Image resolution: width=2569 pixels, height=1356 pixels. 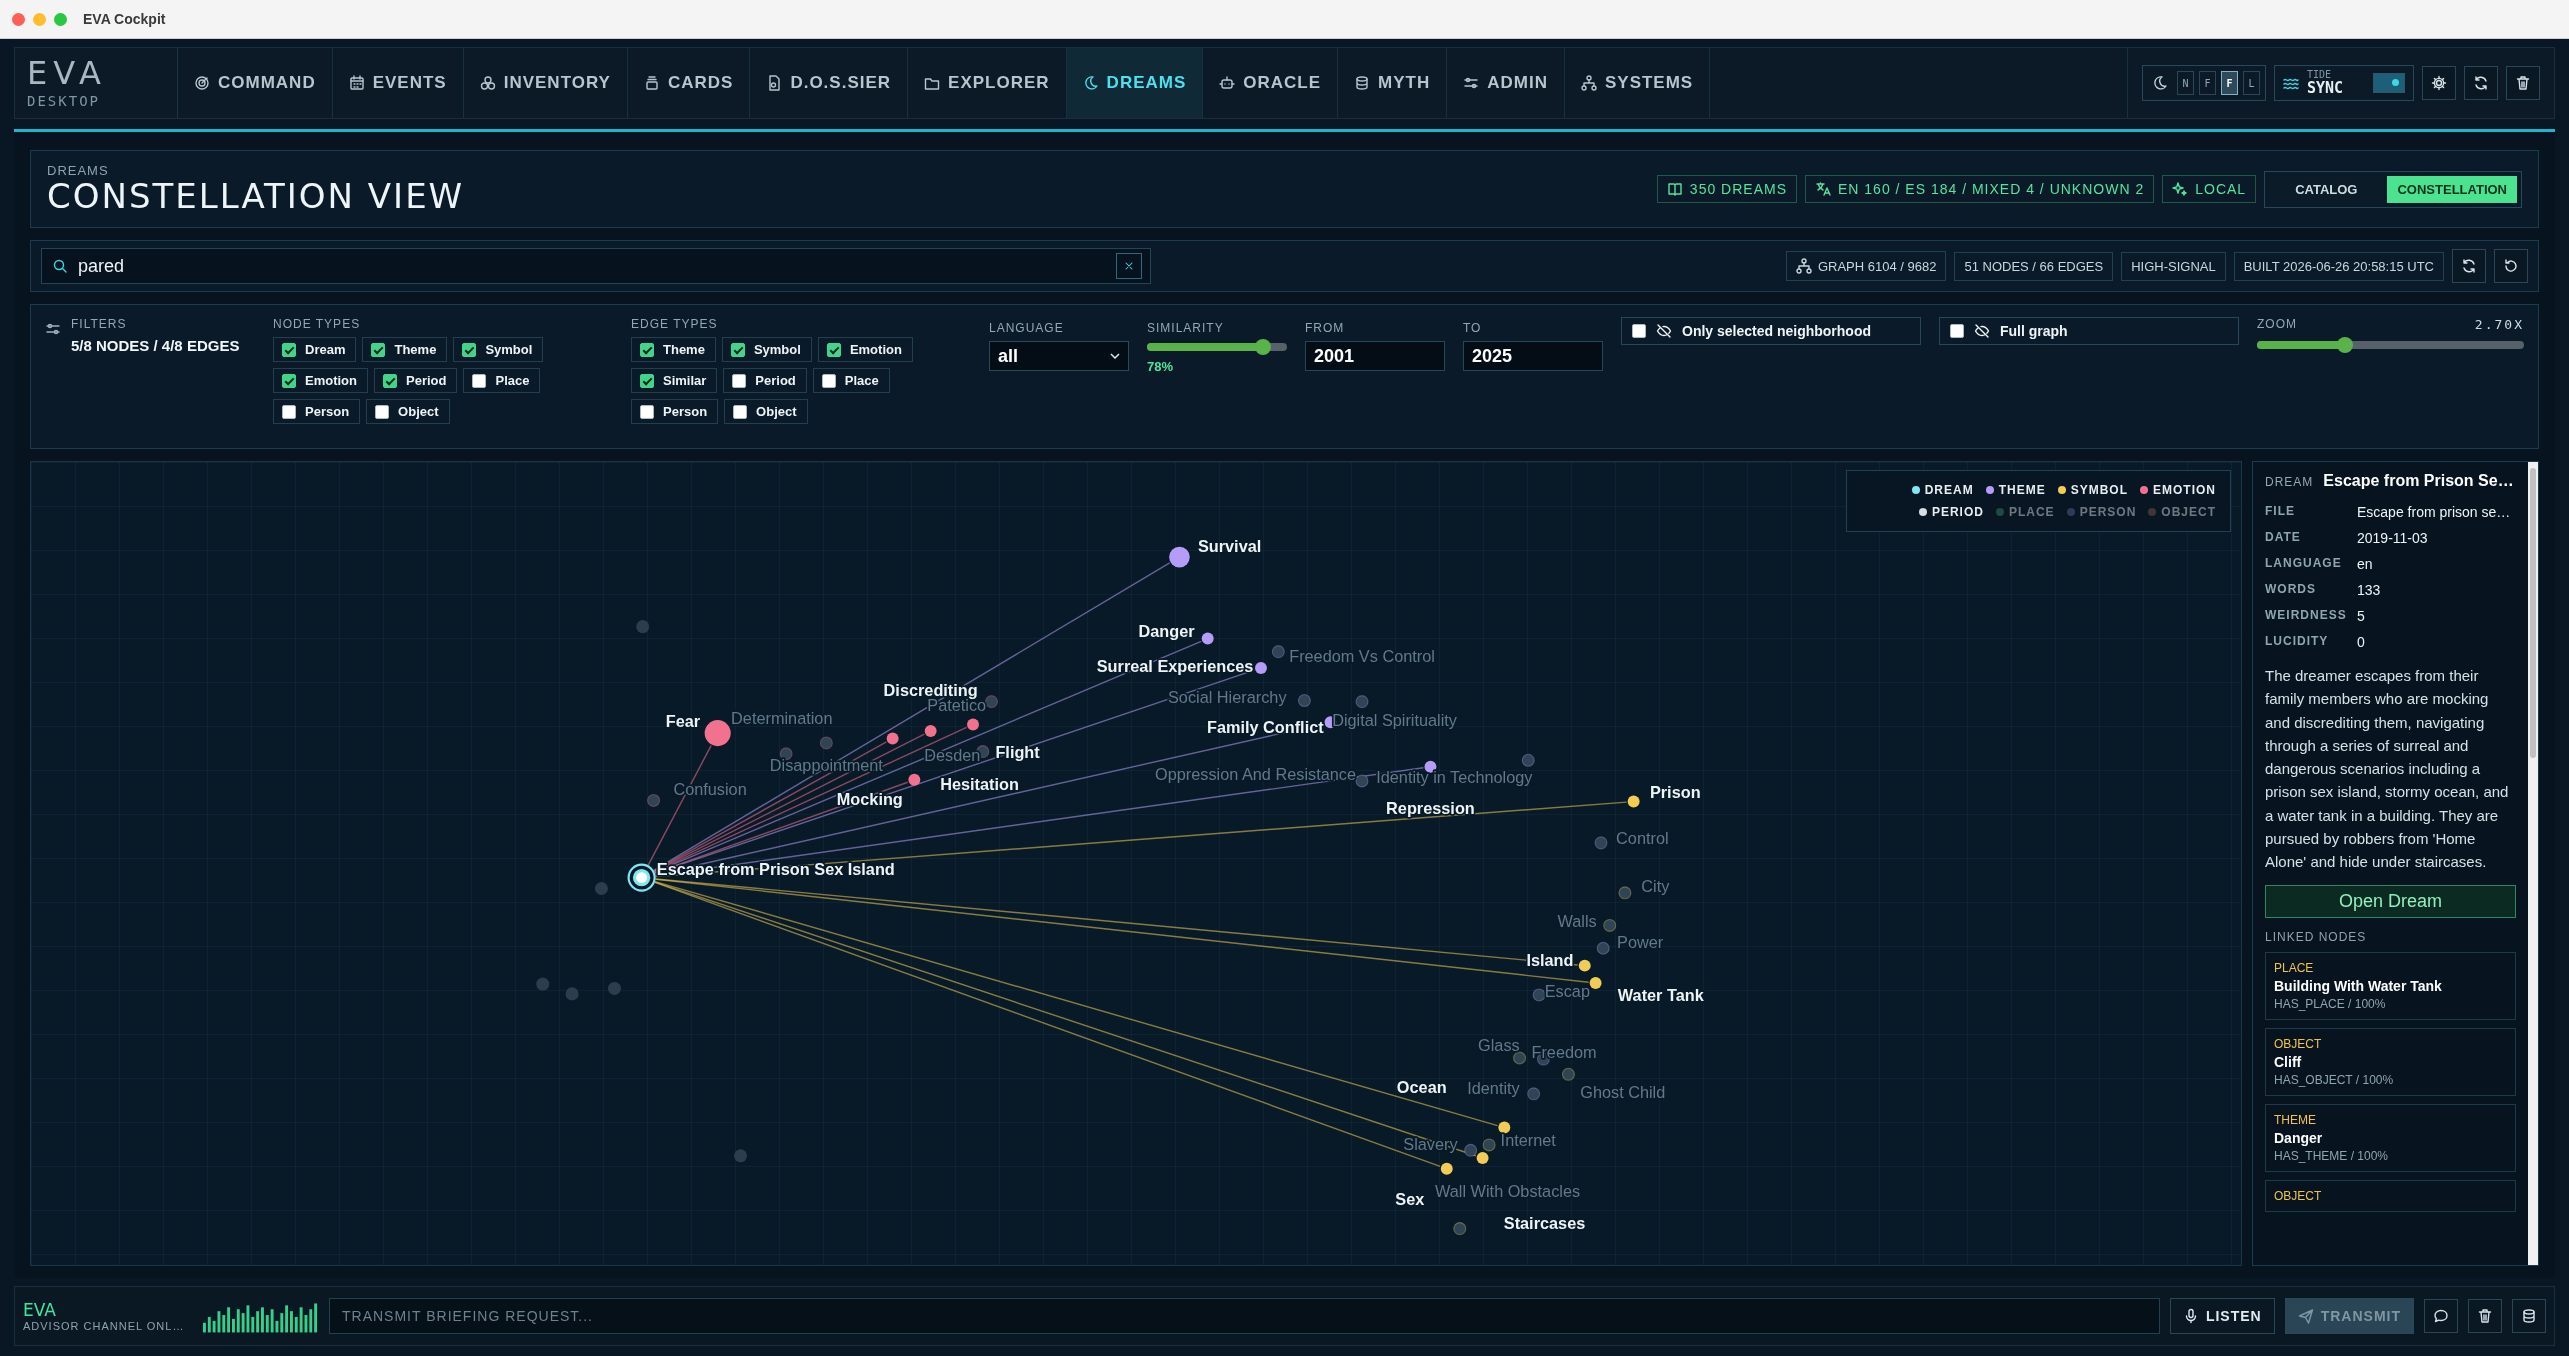 What do you see at coordinates (2325, 88) in the screenshot?
I see `tide-value: SYNC` at bounding box center [2325, 88].